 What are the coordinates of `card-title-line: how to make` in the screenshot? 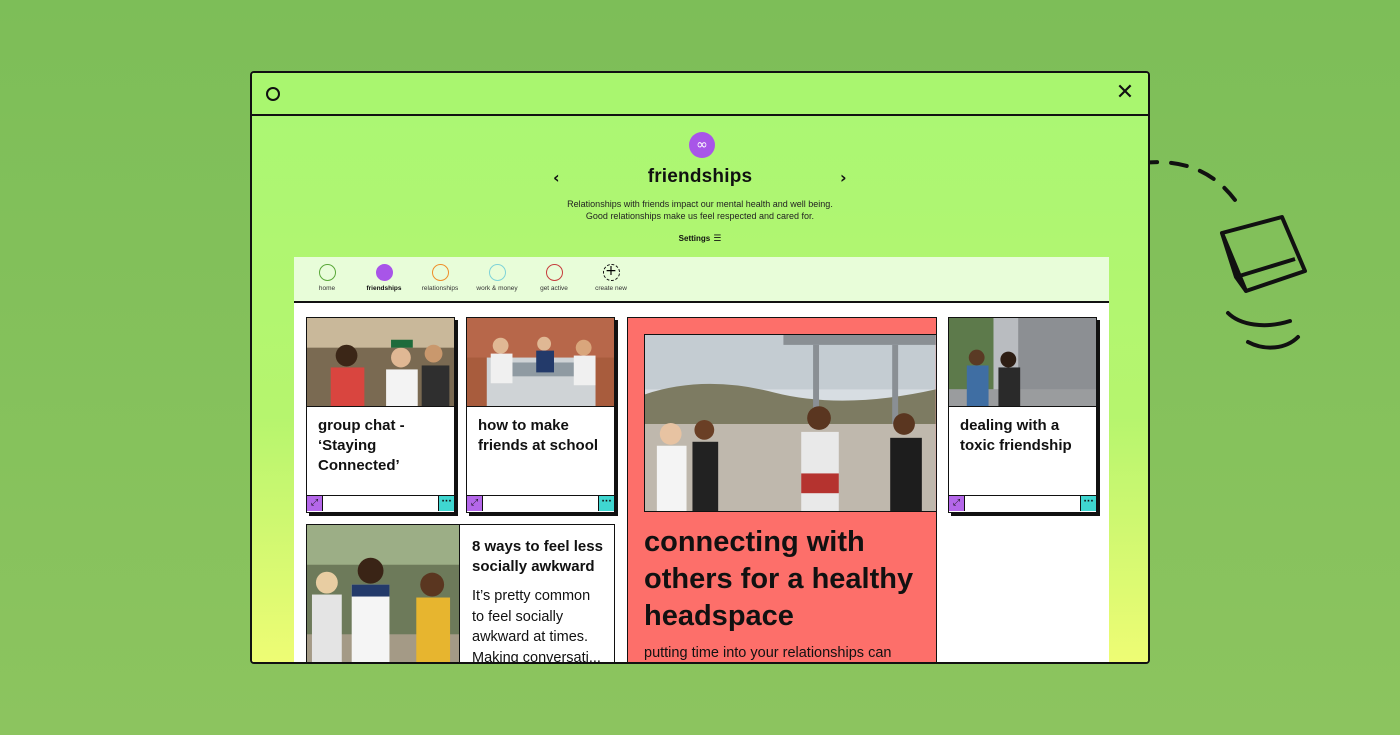 It's located at (523, 425).